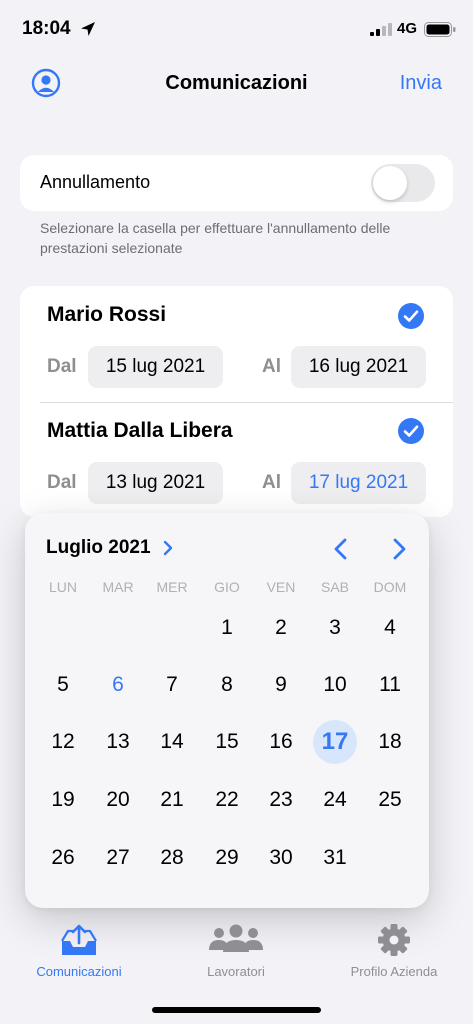 The width and height of the screenshot is (473, 1024). I want to click on tab-profilo-azienda: Profilo Azienda, so click(394, 950).